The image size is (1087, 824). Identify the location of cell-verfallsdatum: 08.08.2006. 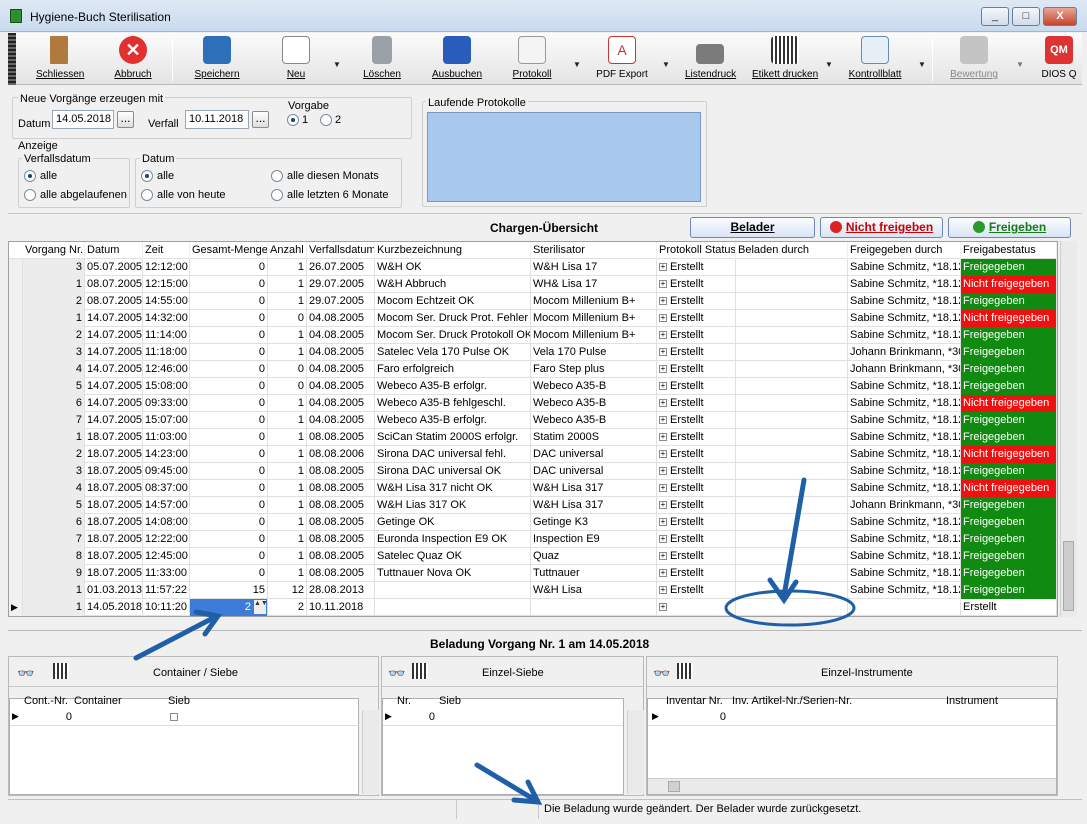
(341, 454).